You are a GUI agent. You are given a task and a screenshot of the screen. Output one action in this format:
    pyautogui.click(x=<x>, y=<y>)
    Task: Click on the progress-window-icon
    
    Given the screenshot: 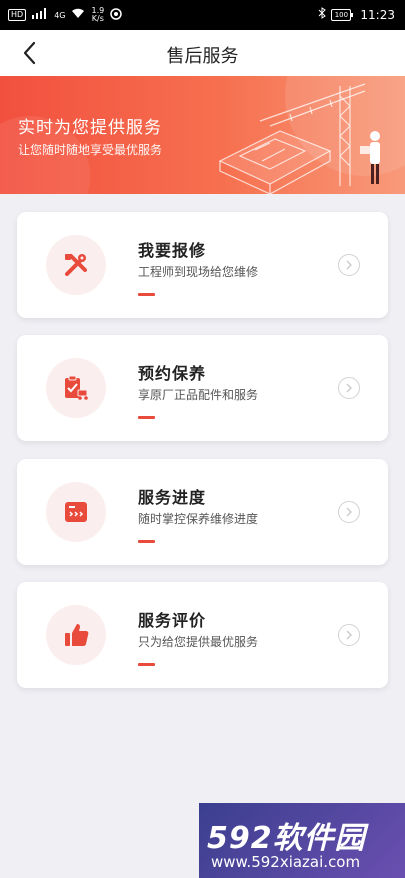 What is the action you would take?
    pyautogui.click(x=76, y=512)
    